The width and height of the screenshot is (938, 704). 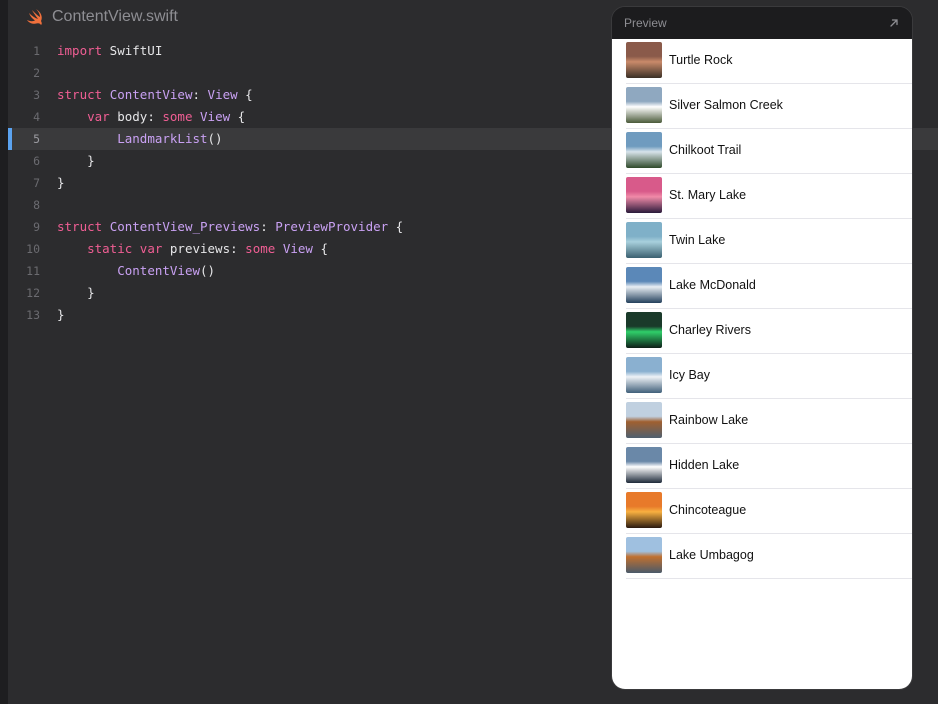 I want to click on line-number: 8, so click(x=36, y=205).